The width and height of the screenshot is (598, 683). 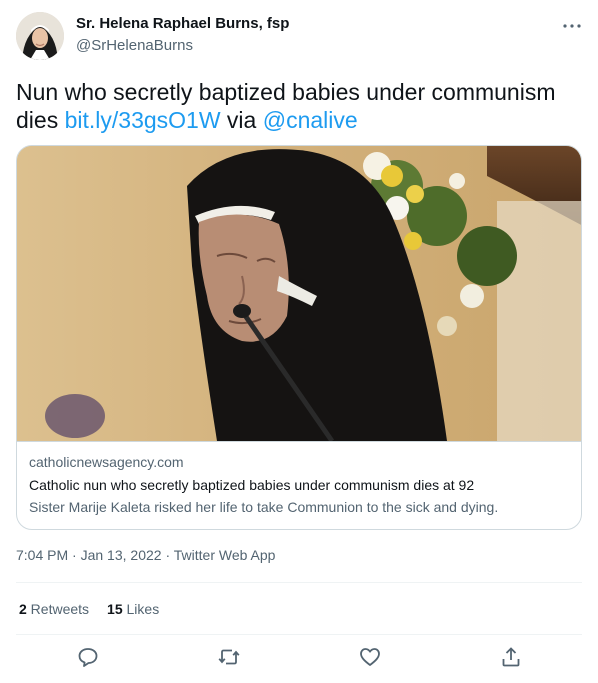 I want to click on author-name: Sr. Helena Raphael Burns, fsp, so click(x=182, y=23).